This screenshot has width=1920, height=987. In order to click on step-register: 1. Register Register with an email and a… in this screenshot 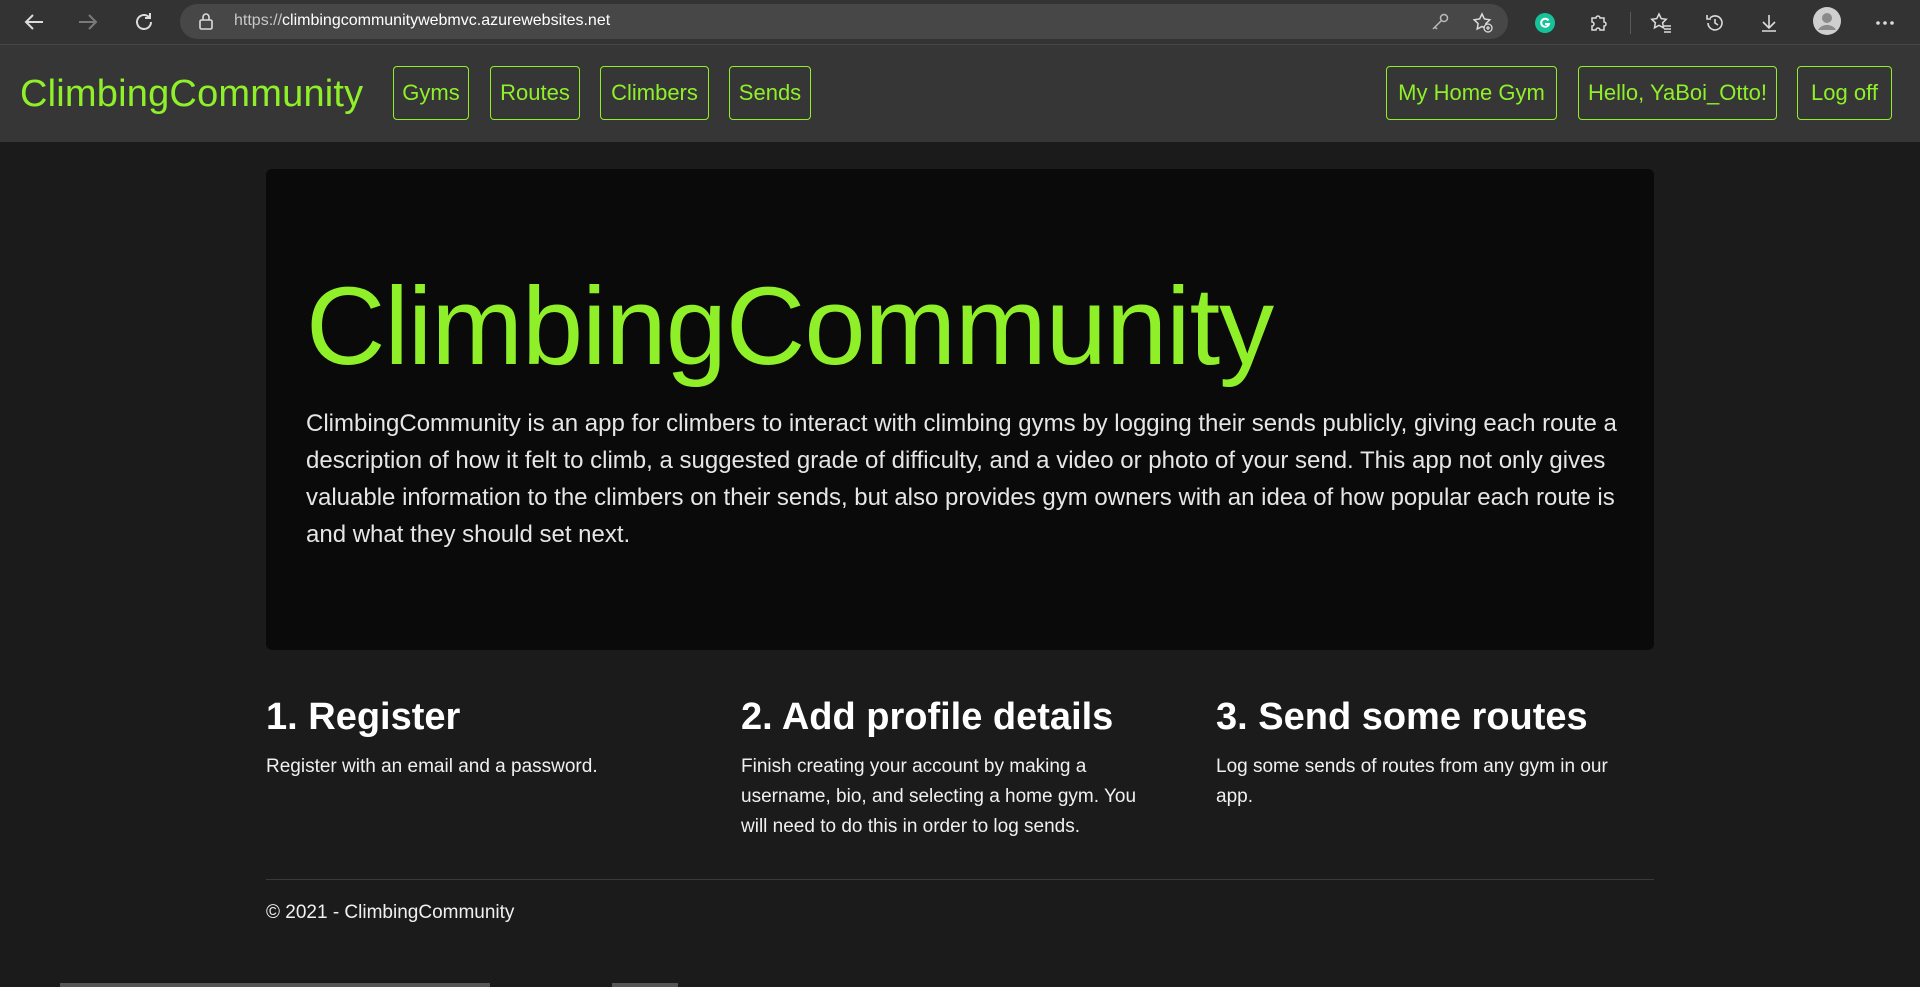, I will do `click(476, 736)`.